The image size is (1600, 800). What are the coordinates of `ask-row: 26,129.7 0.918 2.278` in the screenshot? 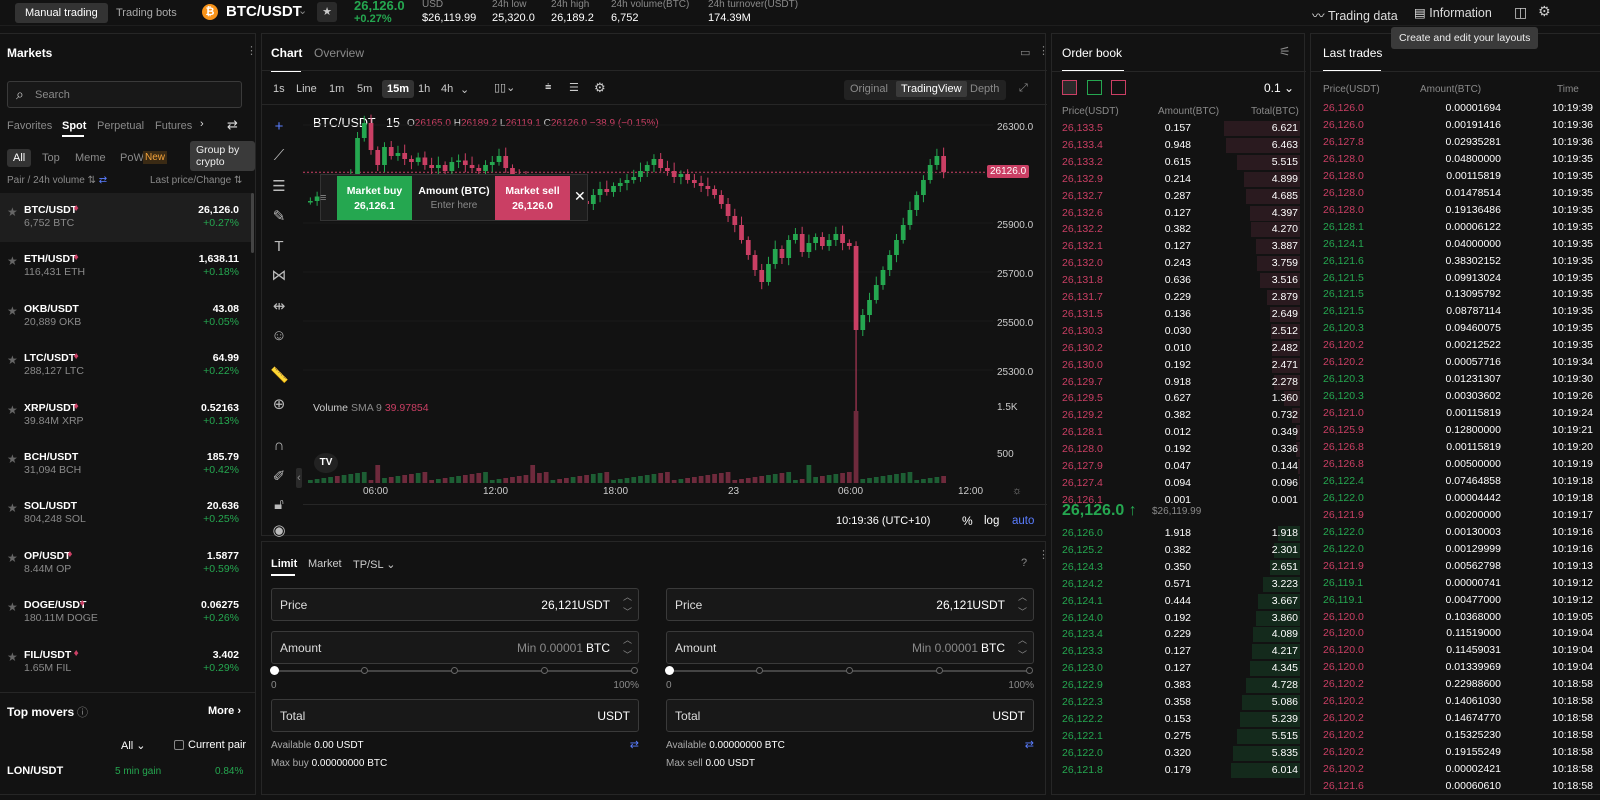 It's located at (1179, 382).